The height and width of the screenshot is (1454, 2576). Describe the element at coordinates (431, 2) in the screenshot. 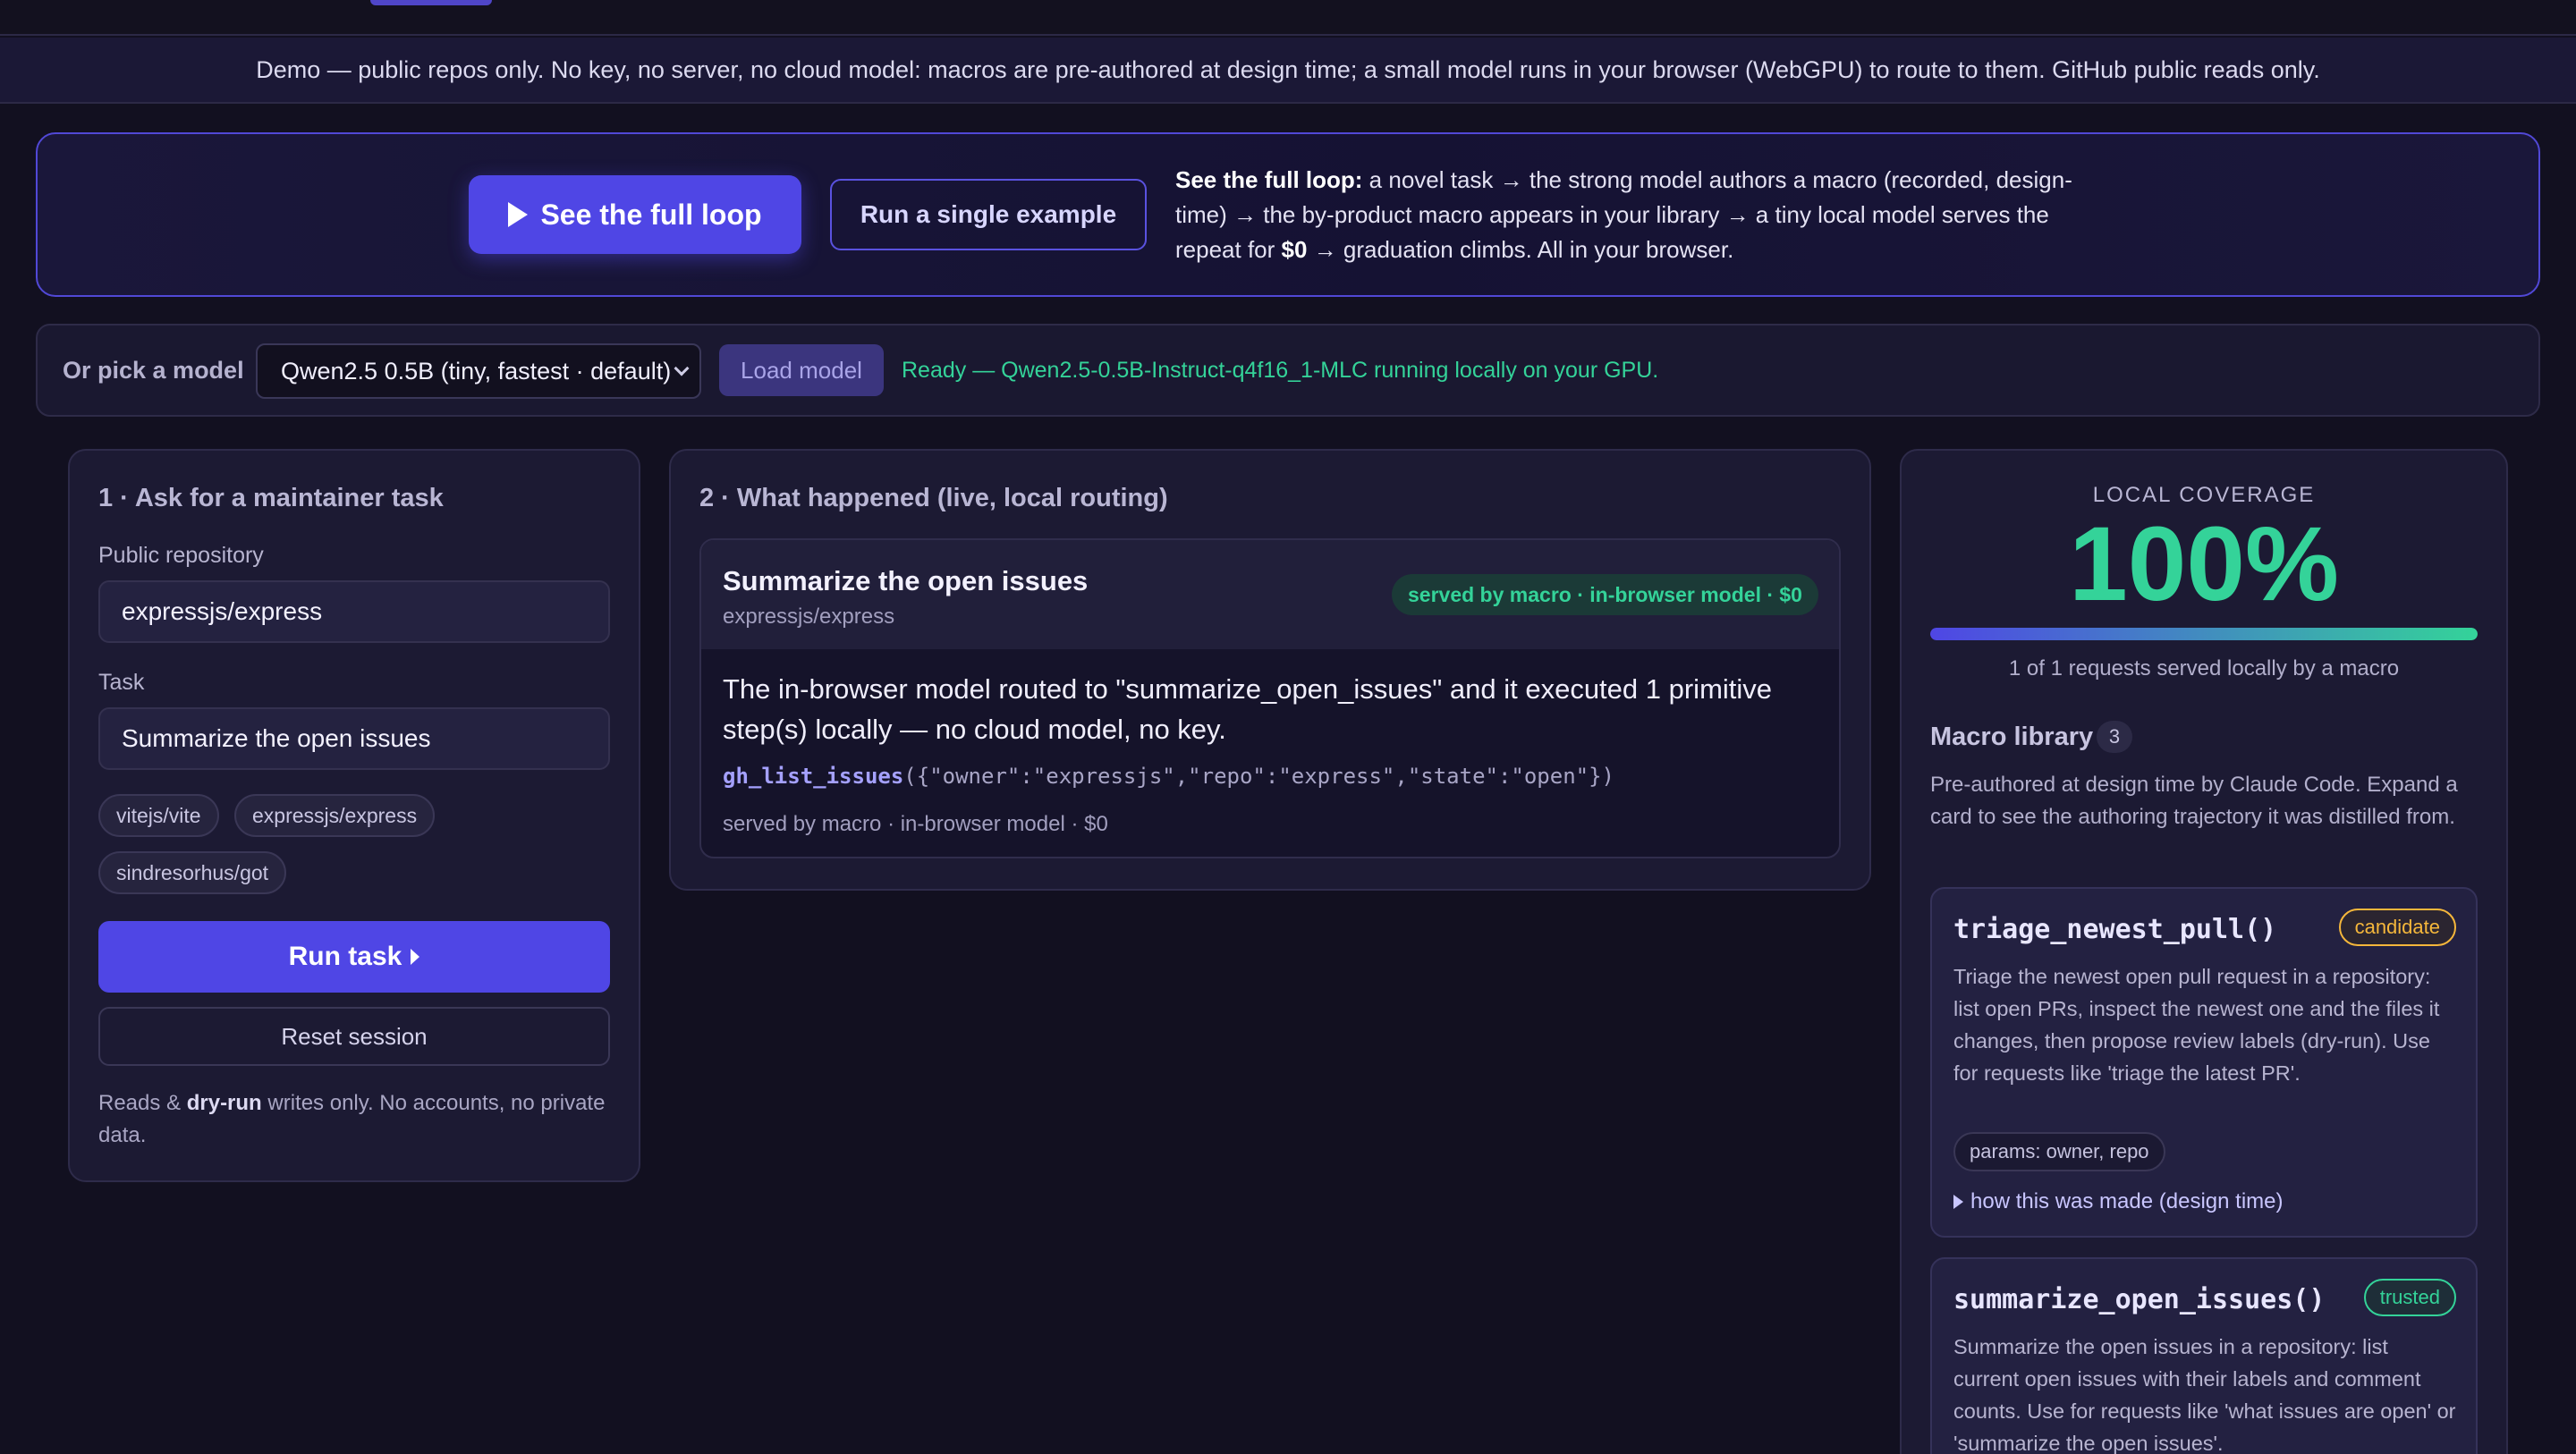

I see `active-tab-indicator` at that location.